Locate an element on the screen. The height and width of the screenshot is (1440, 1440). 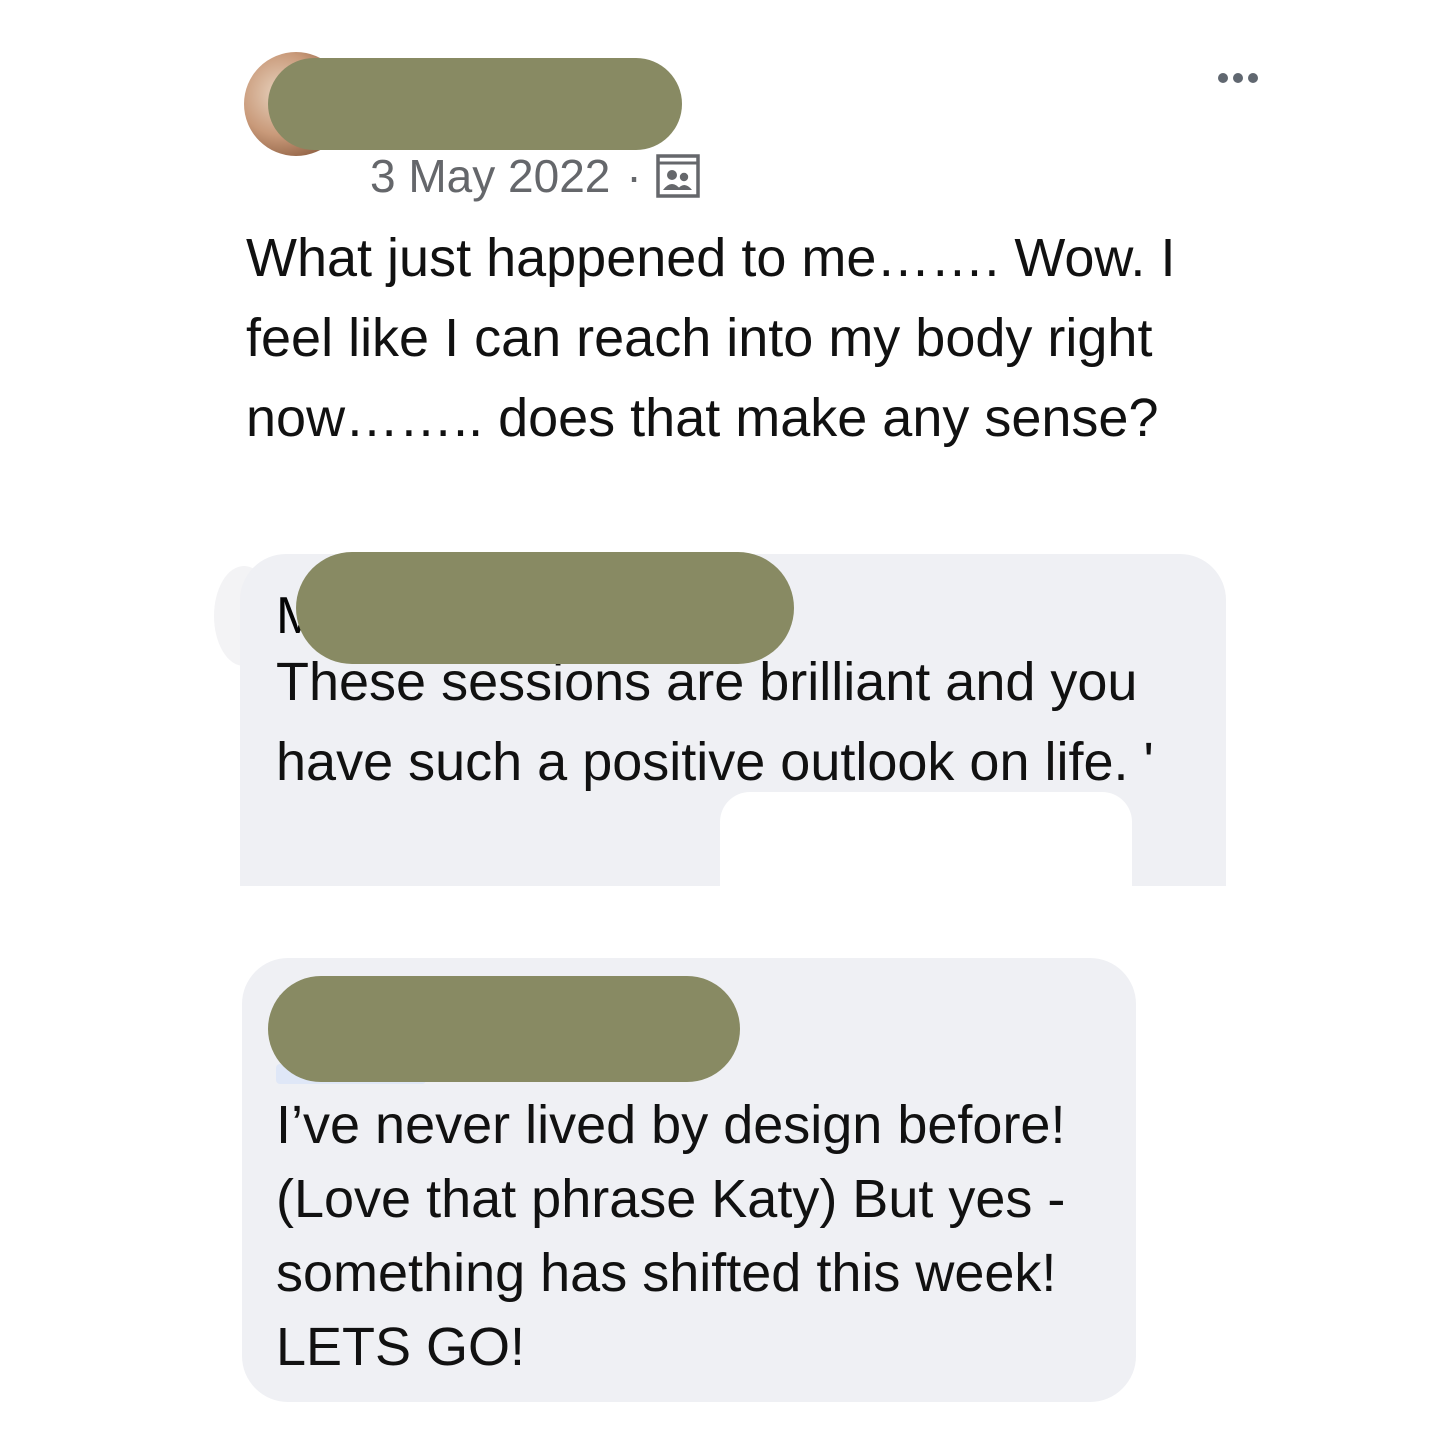
post-date: 3 May 2022 is located at coordinates (490, 176).